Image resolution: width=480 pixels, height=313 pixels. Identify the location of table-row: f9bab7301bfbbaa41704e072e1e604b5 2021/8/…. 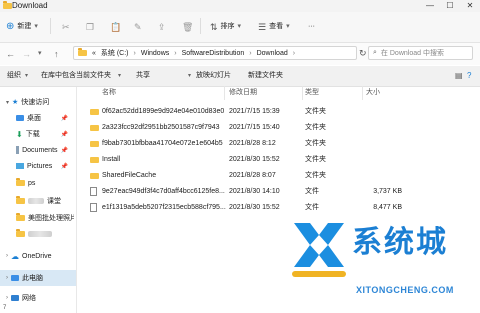
(243, 144).